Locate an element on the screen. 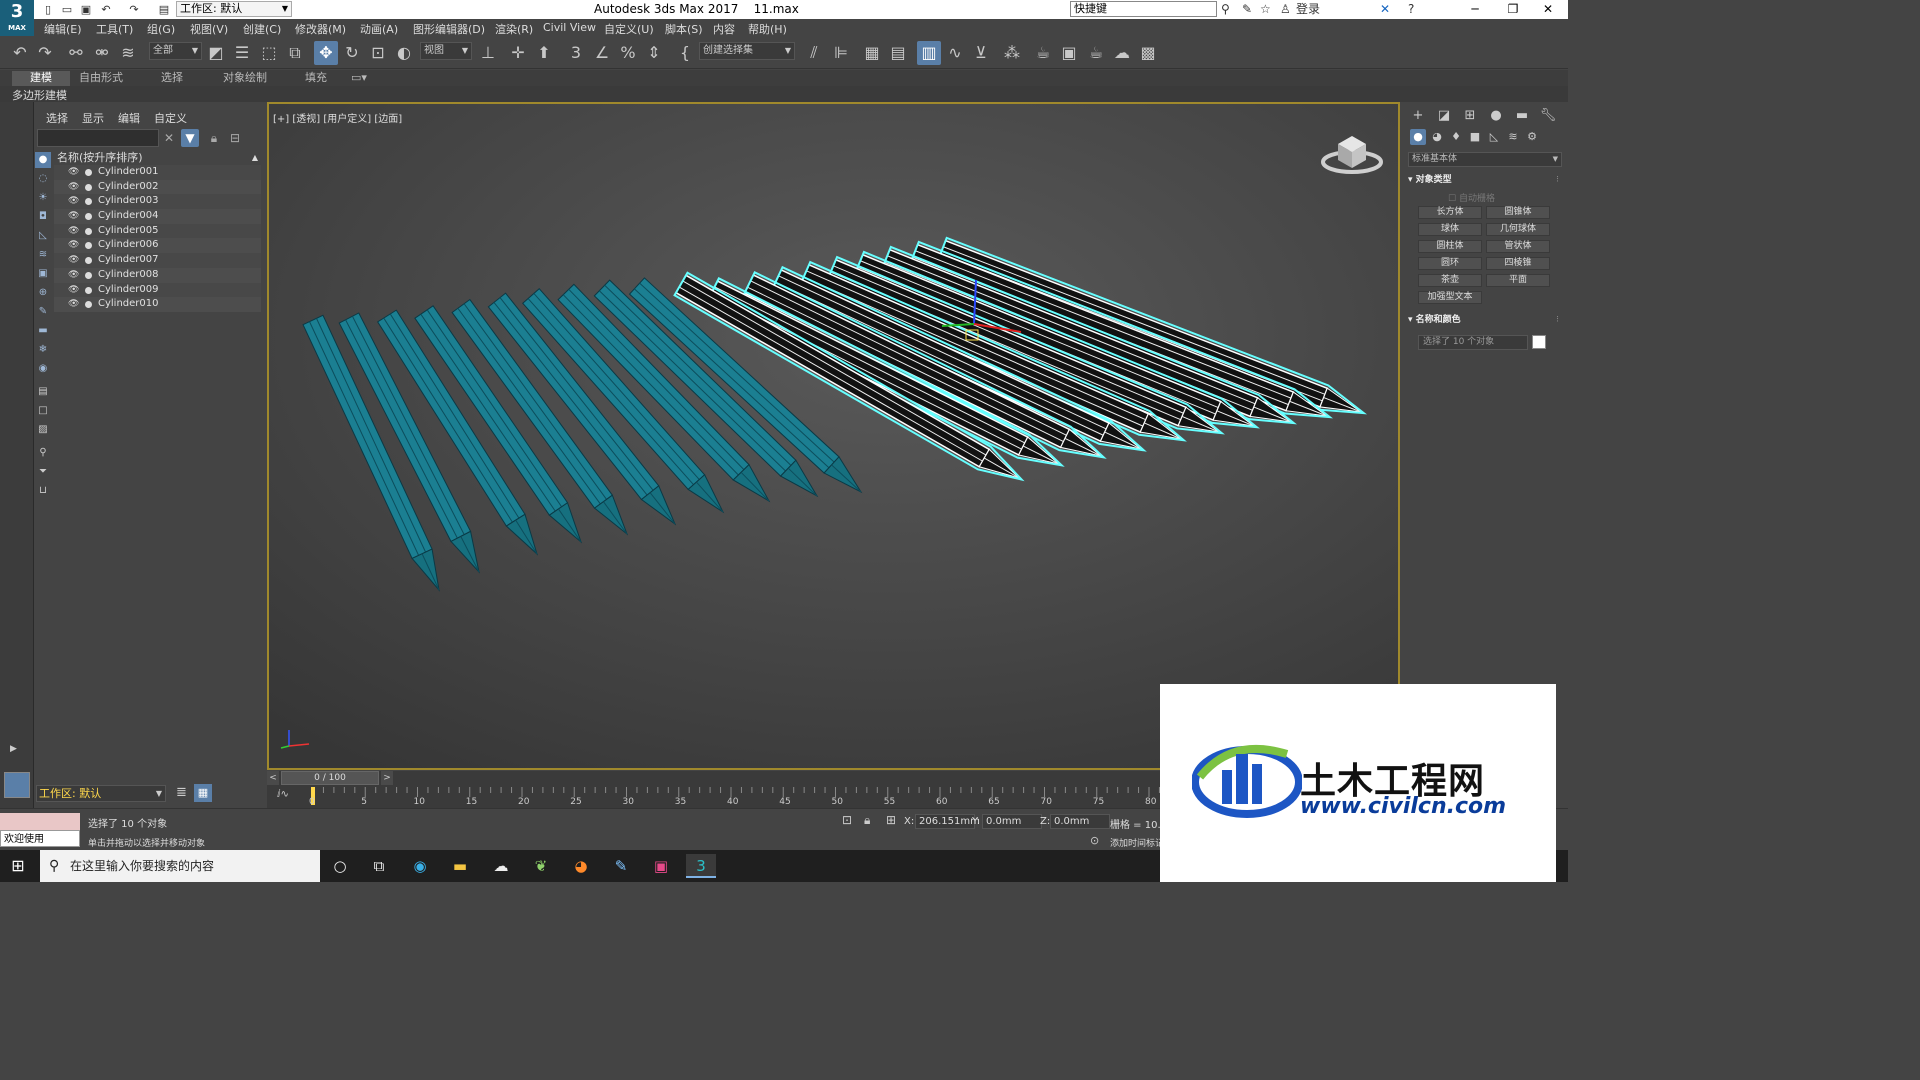 This screenshot has height=1080, width=1920. geometry-type-dropdown: 标准基本体 ▼ is located at coordinates (1485, 159).